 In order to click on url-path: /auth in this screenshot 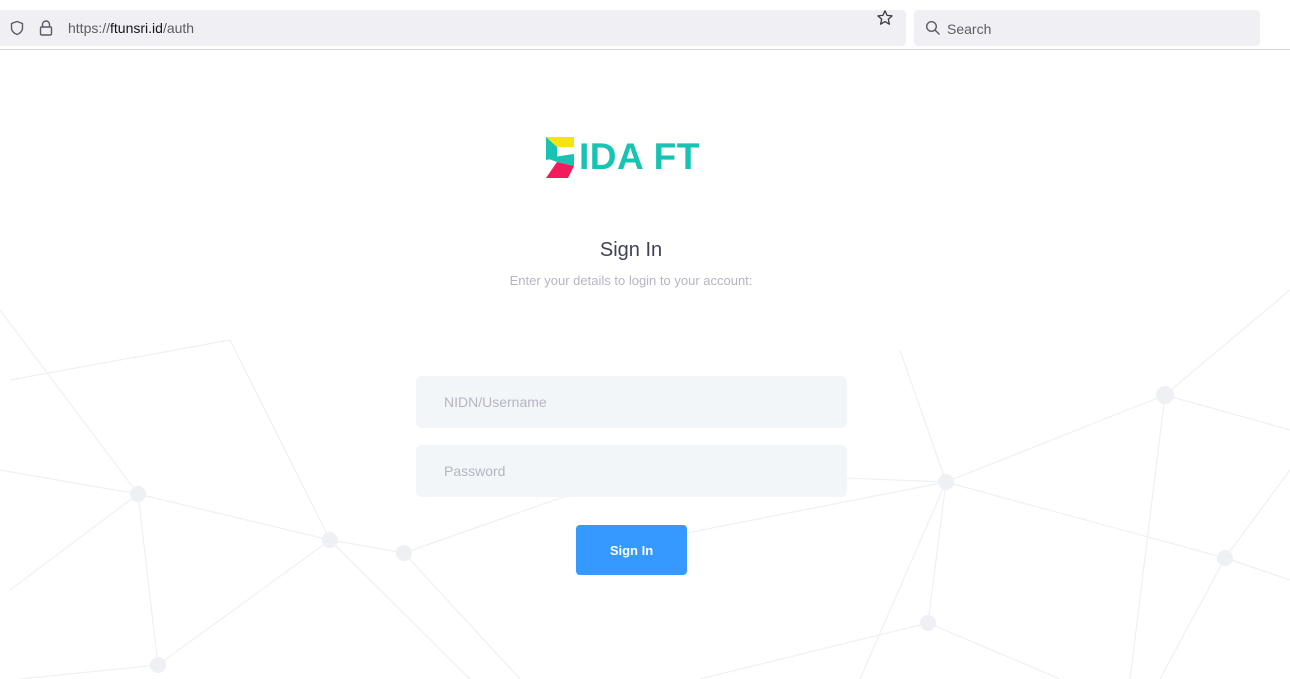, I will do `click(178, 28)`.